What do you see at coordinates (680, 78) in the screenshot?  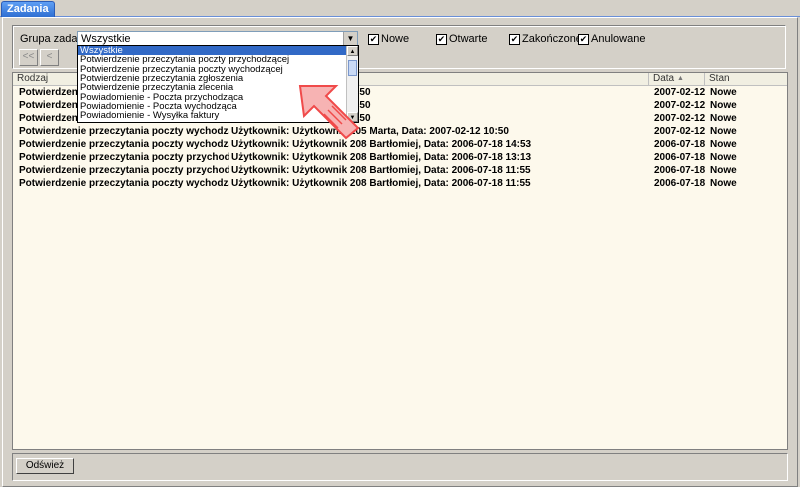 I see `sort-asc-icon: ▲` at bounding box center [680, 78].